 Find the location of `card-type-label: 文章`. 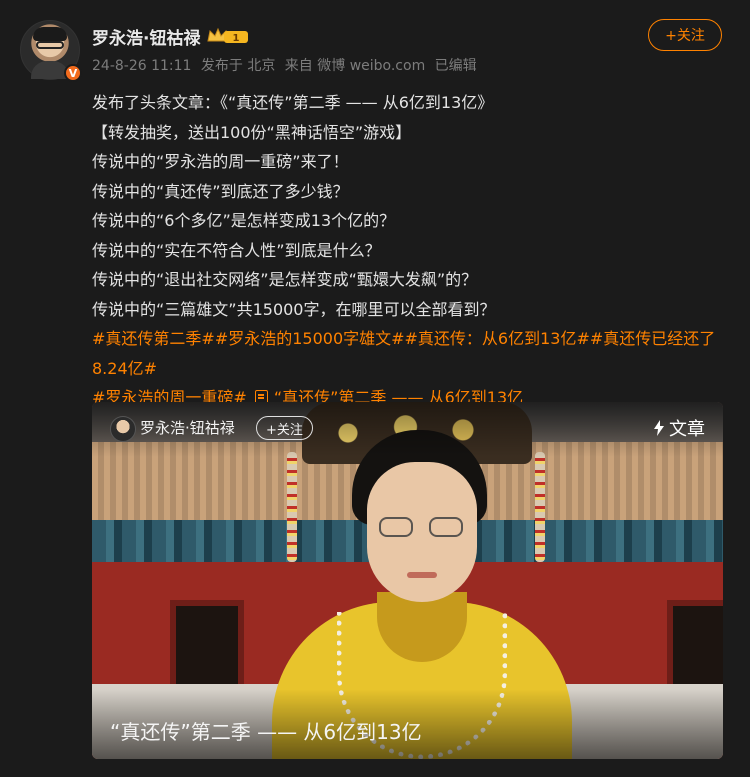

card-type-label: 文章 is located at coordinates (679, 428).